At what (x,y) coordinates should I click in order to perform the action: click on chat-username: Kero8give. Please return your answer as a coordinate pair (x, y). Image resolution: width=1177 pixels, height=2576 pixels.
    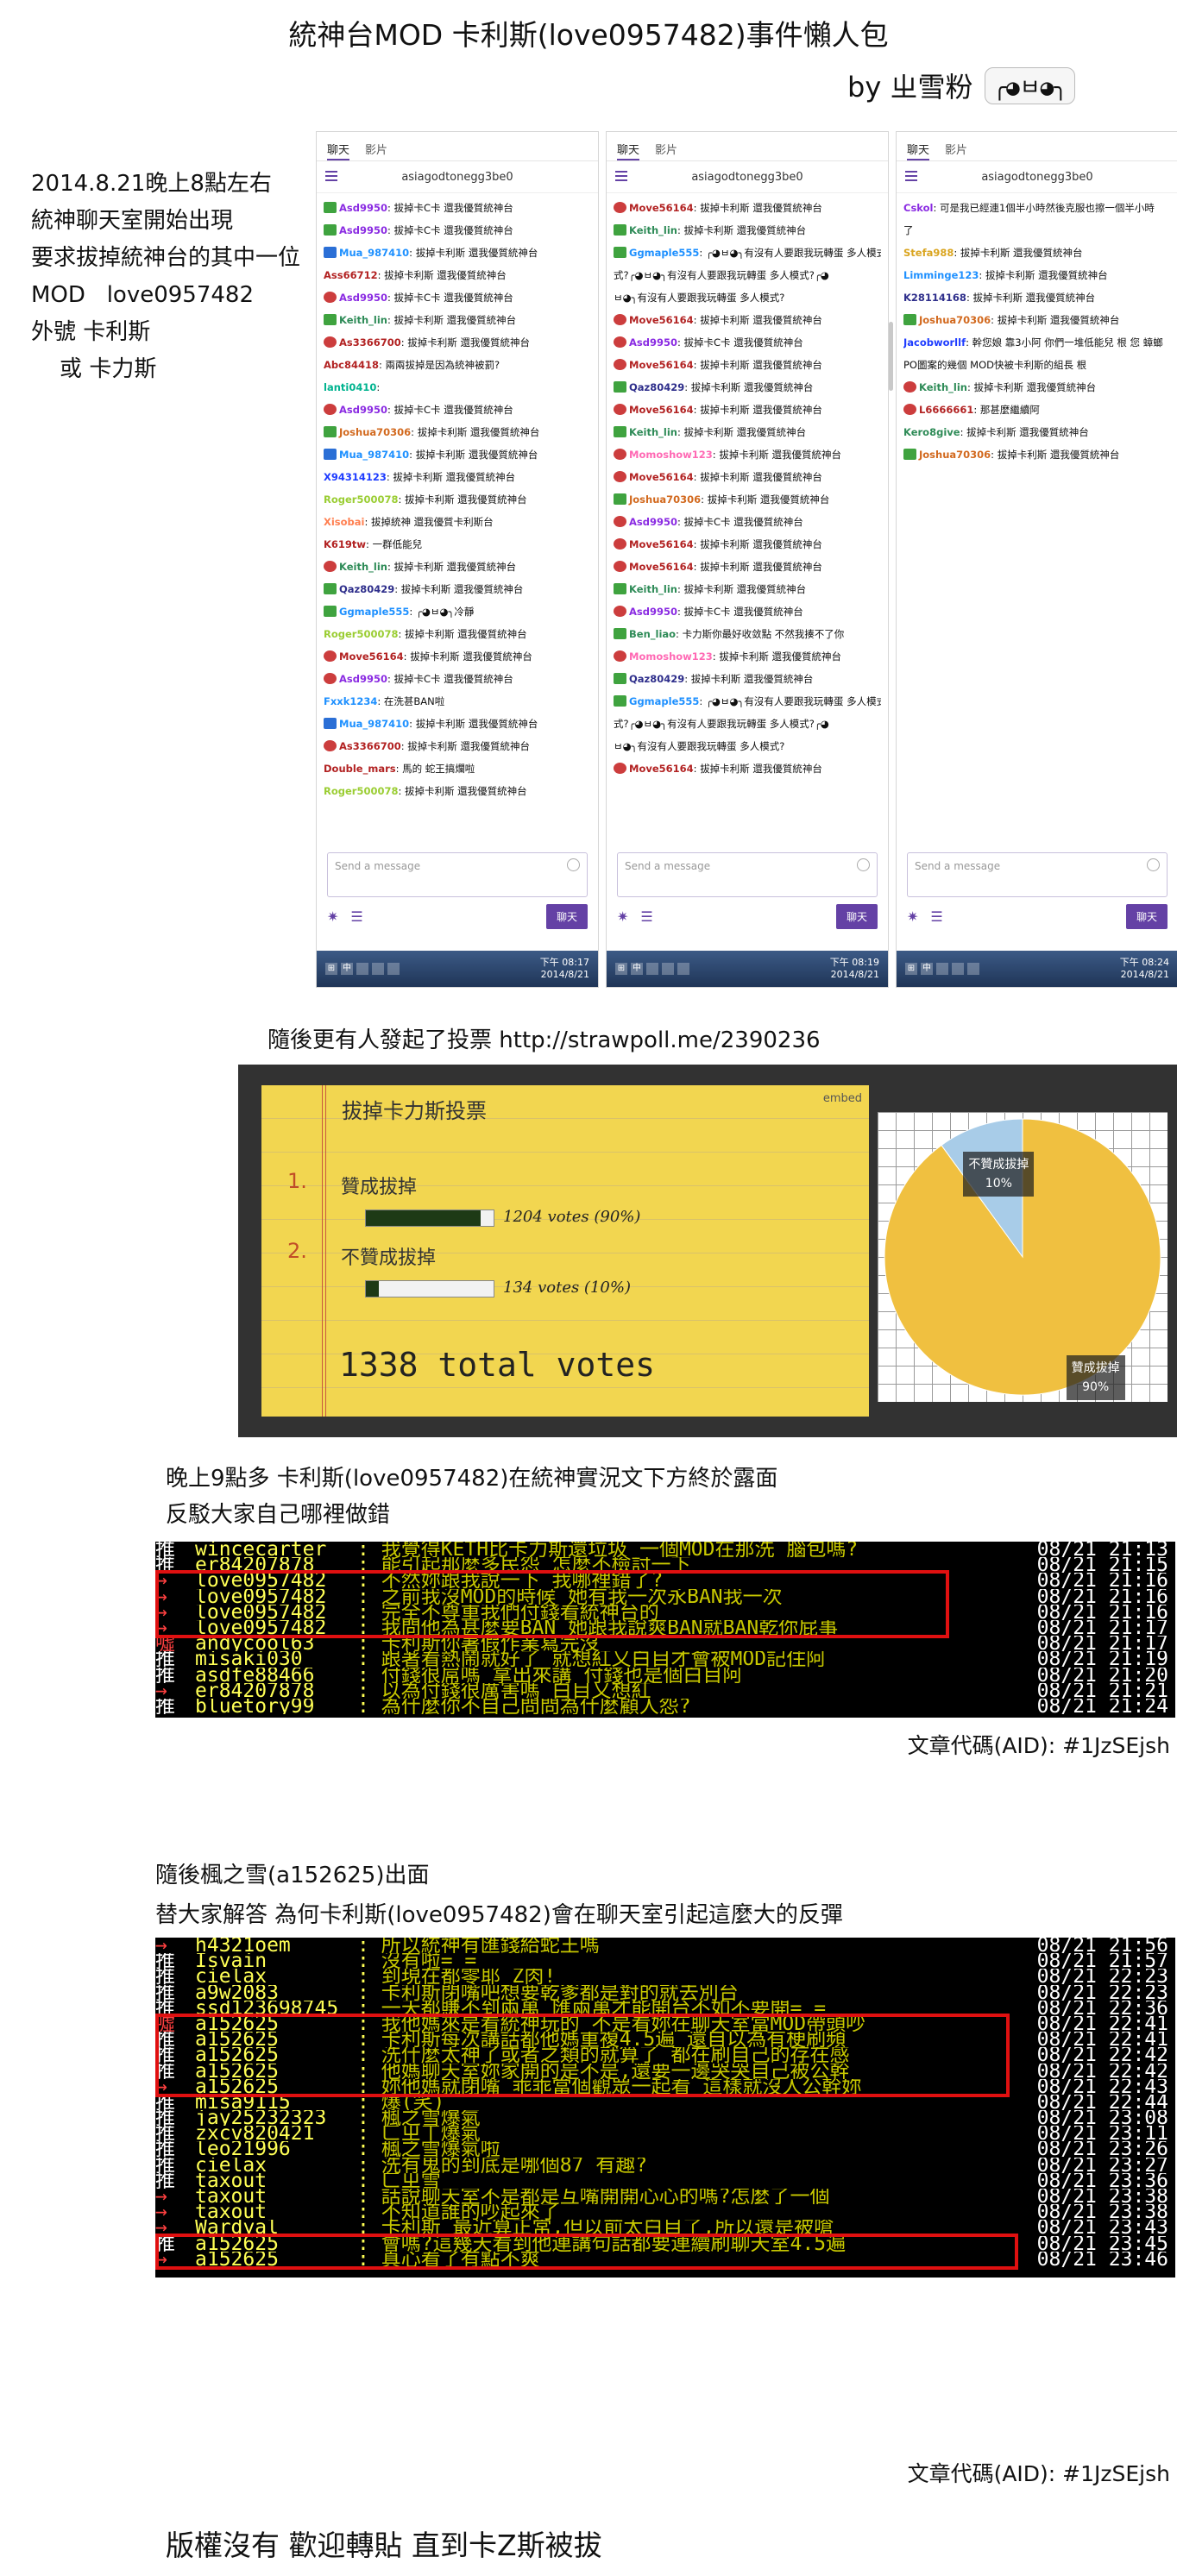
    Looking at the image, I should click on (931, 432).